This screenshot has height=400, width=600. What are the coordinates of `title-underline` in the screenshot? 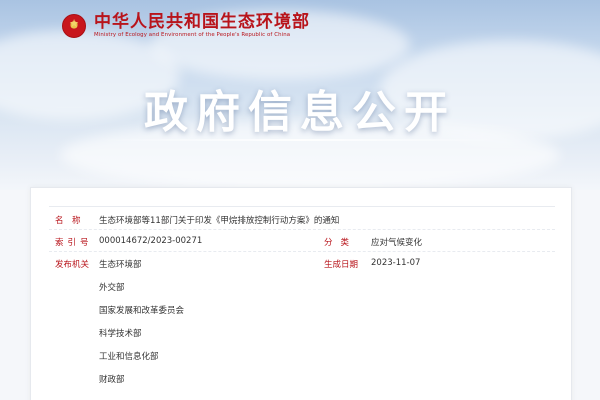 It's located at (300, 140).